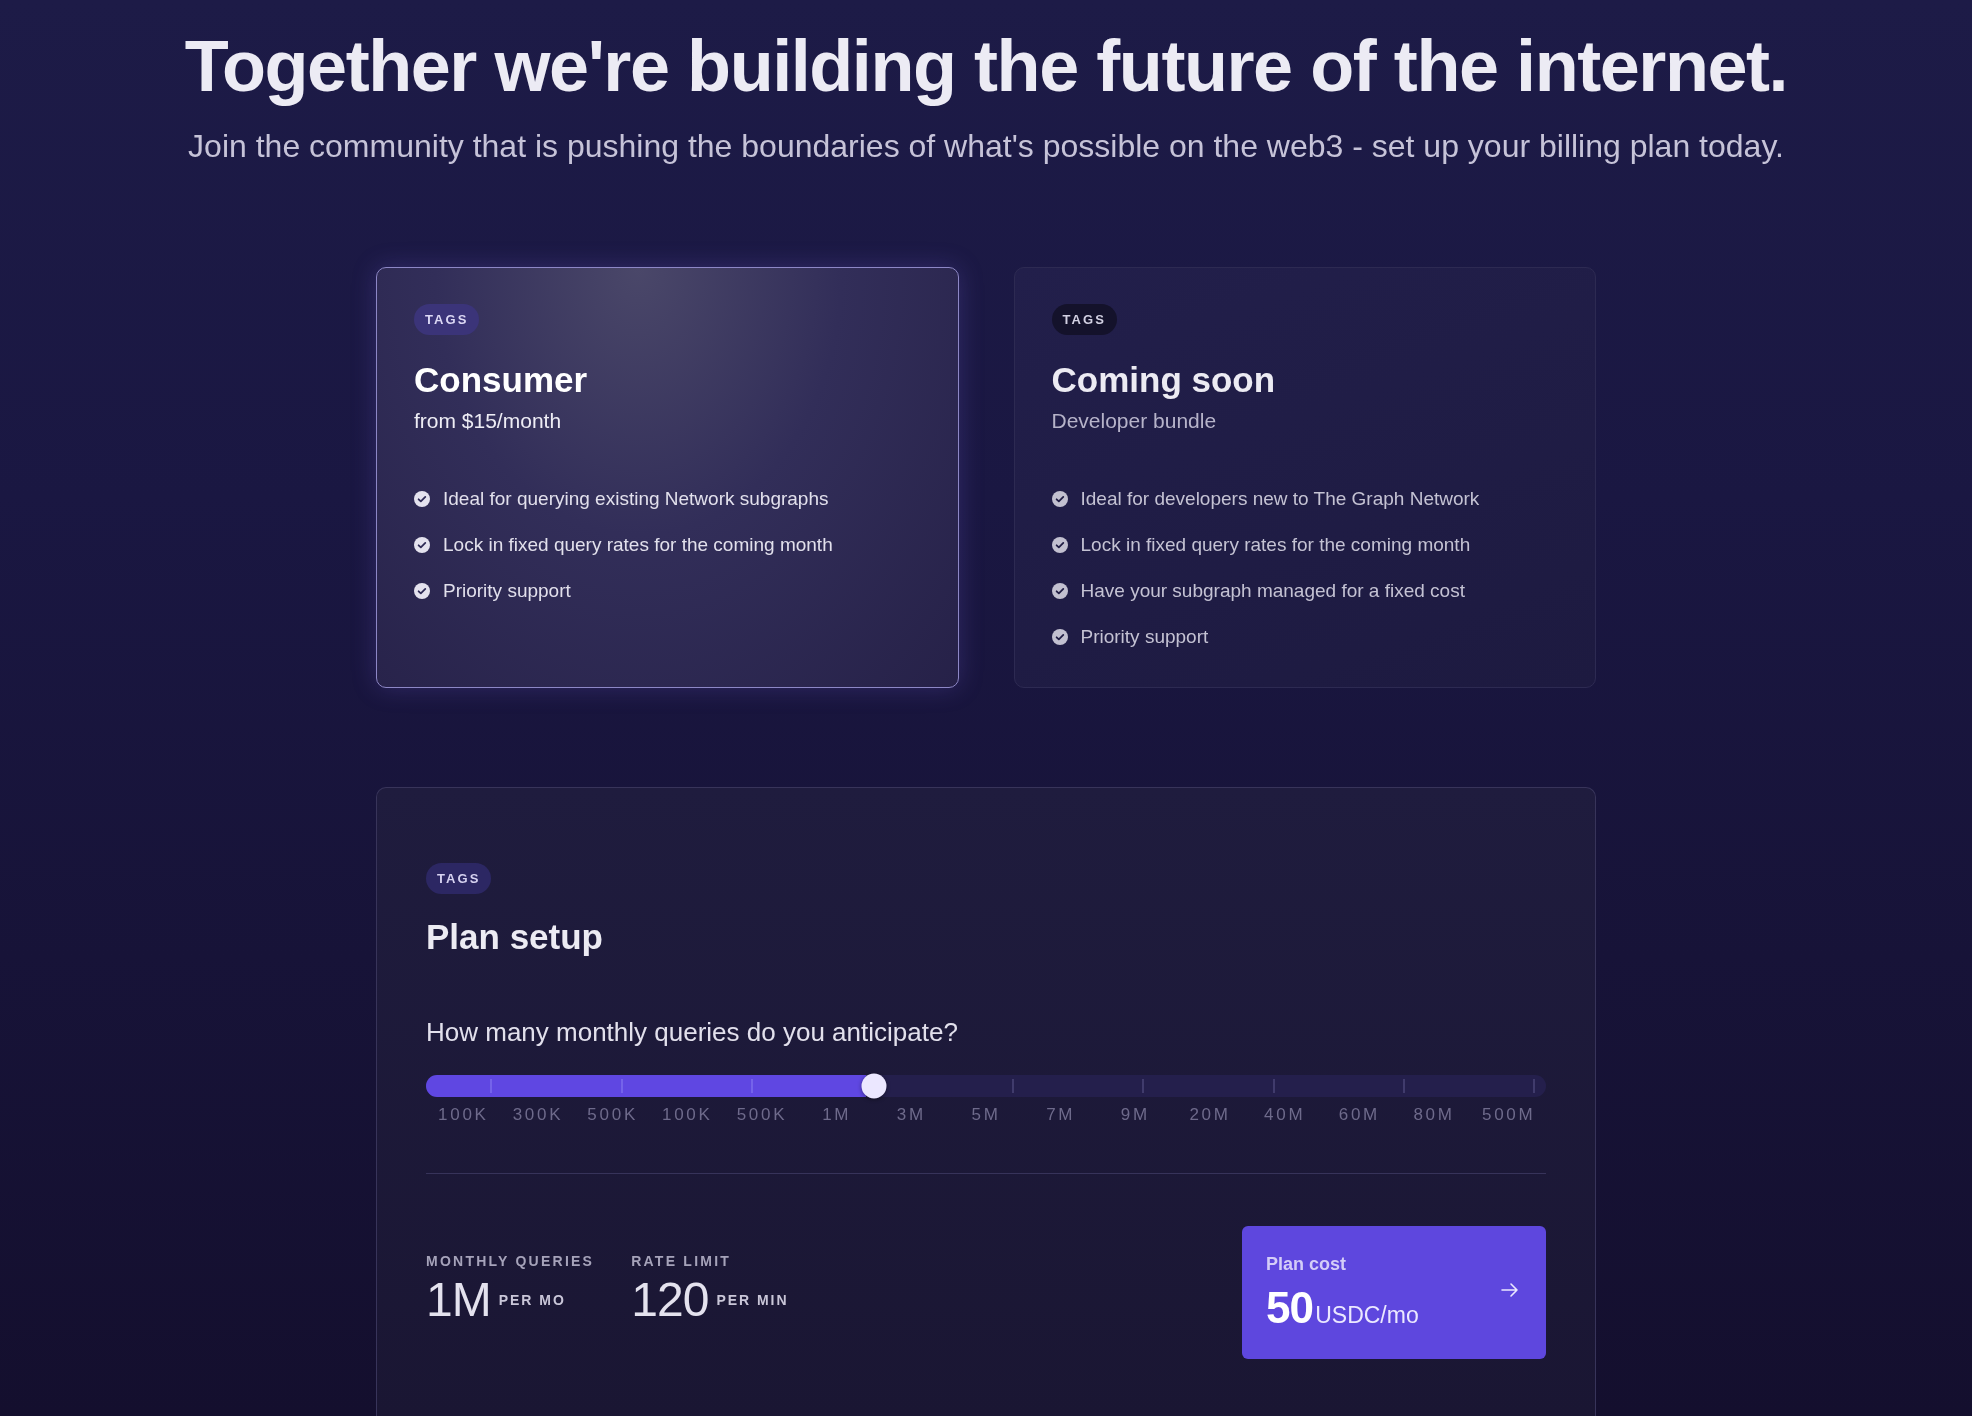 This screenshot has height=1416, width=1972. Describe the element at coordinates (532, 1299) in the screenshot. I see `stat-unit: PER MO` at that location.